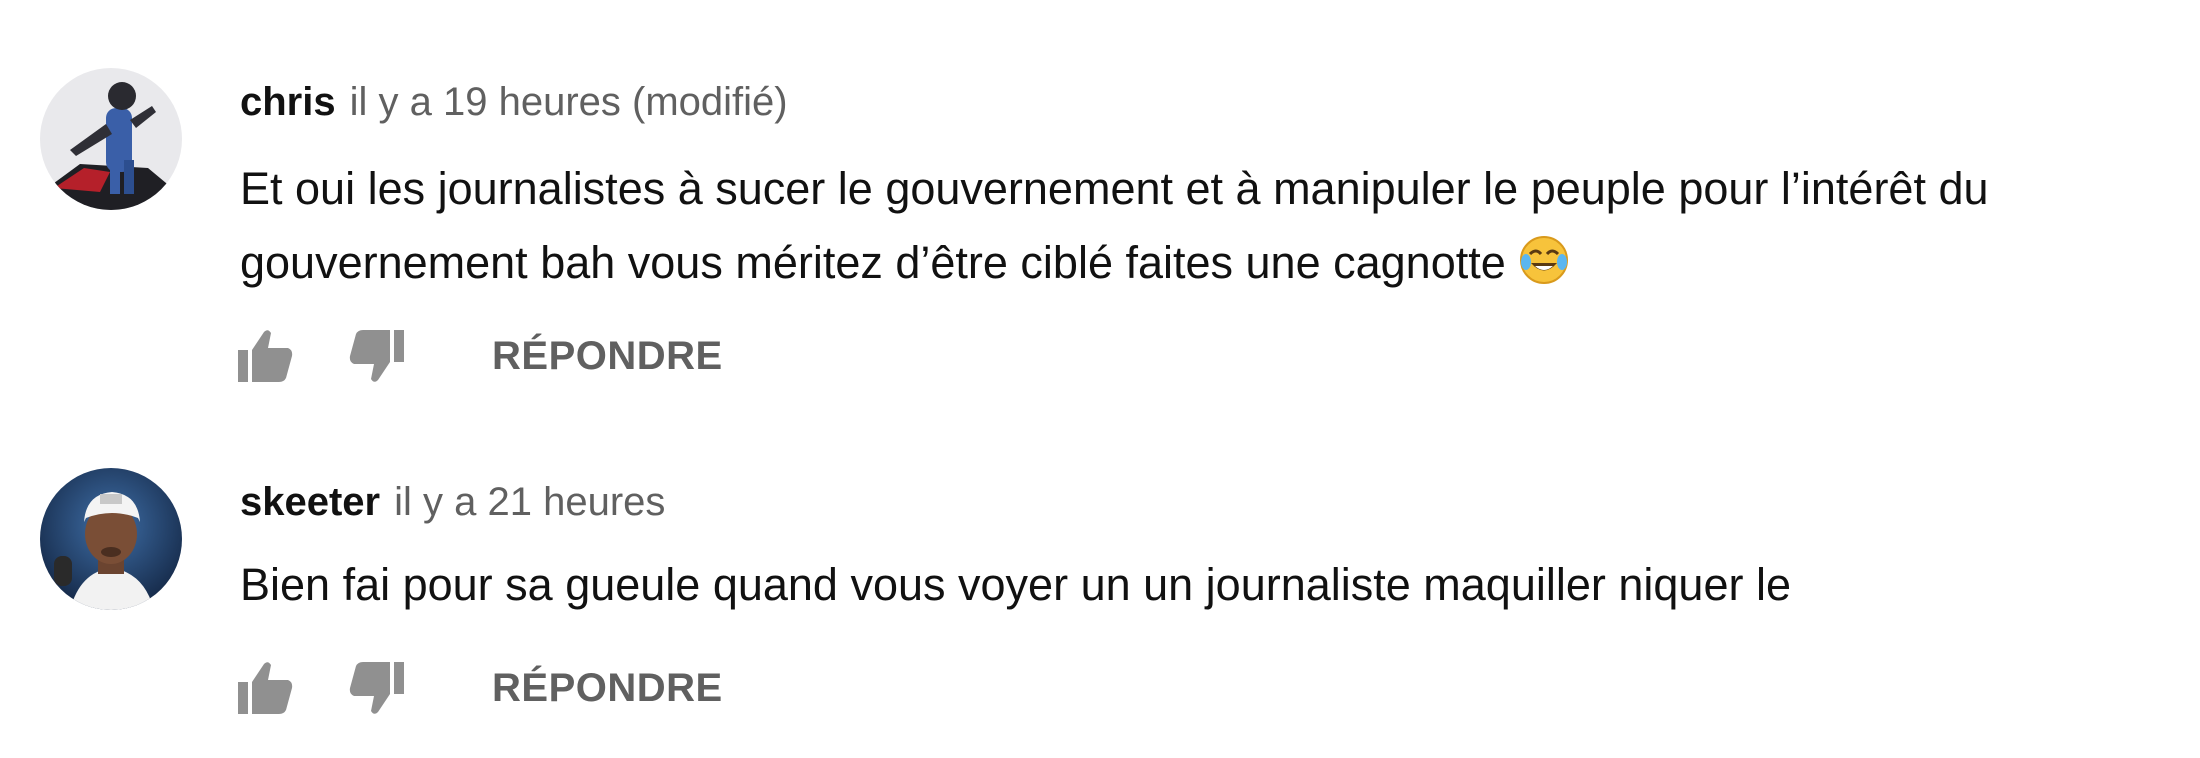 This screenshot has width=2200, height=758. What do you see at coordinates (569, 102) in the screenshot?
I see `comment-timestamp: il y a 19 heures (modifié)` at bounding box center [569, 102].